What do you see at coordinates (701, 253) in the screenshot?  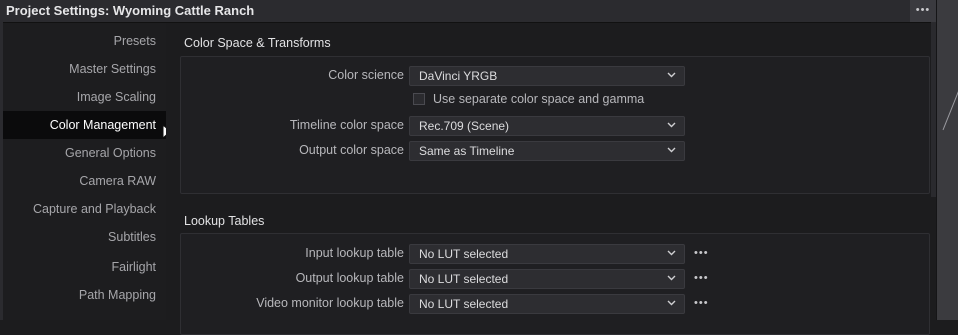 I see `input-lut-more-icon: •••` at bounding box center [701, 253].